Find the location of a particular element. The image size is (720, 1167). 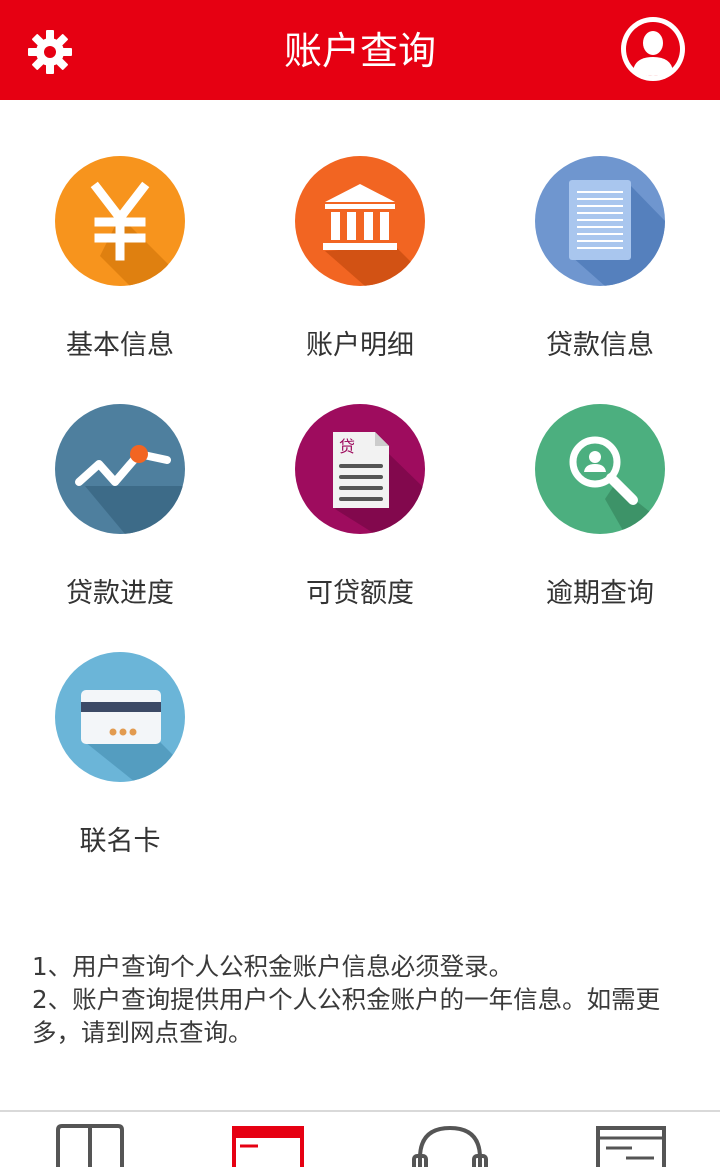

headset-icon is located at coordinates (450, 1144).